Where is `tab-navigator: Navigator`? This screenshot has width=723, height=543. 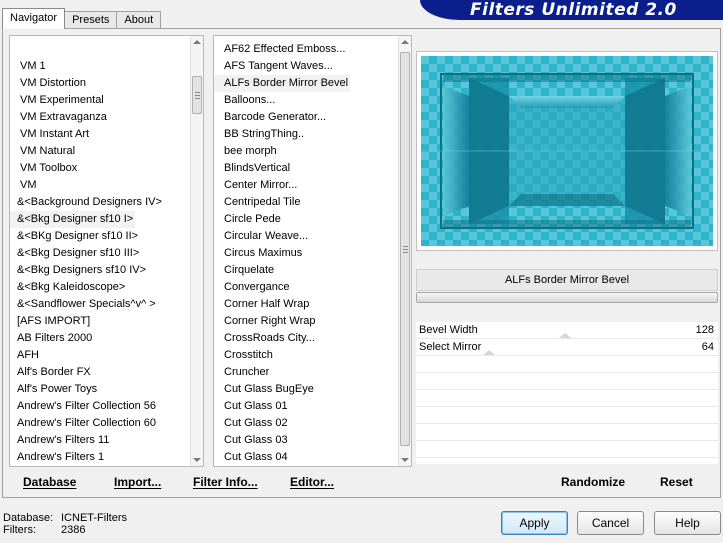 tab-navigator: Navigator is located at coordinates (34, 18).